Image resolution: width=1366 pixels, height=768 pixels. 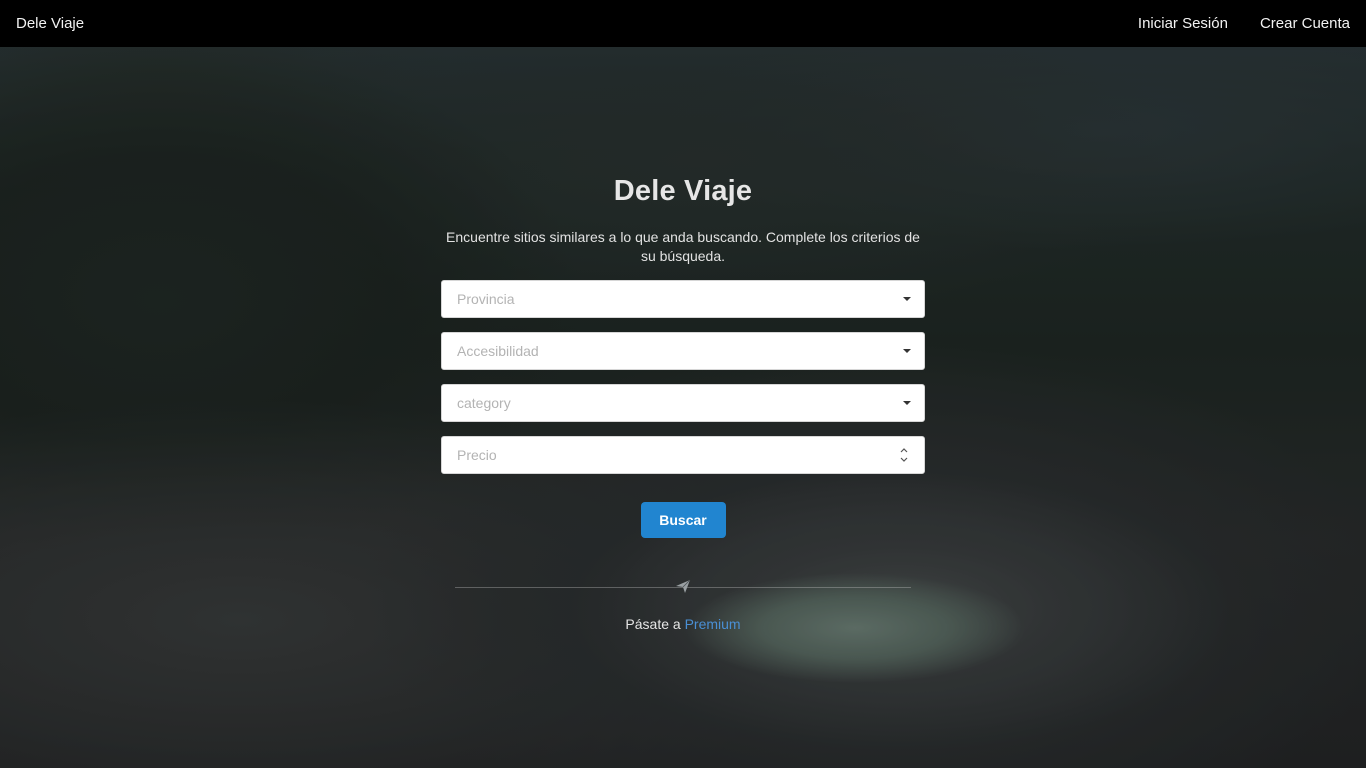 What do you see at coordinates (1305, 23) in the screenshot?
I see `signup-link: Crear Cuenta` at bounding box center [1305, 23].